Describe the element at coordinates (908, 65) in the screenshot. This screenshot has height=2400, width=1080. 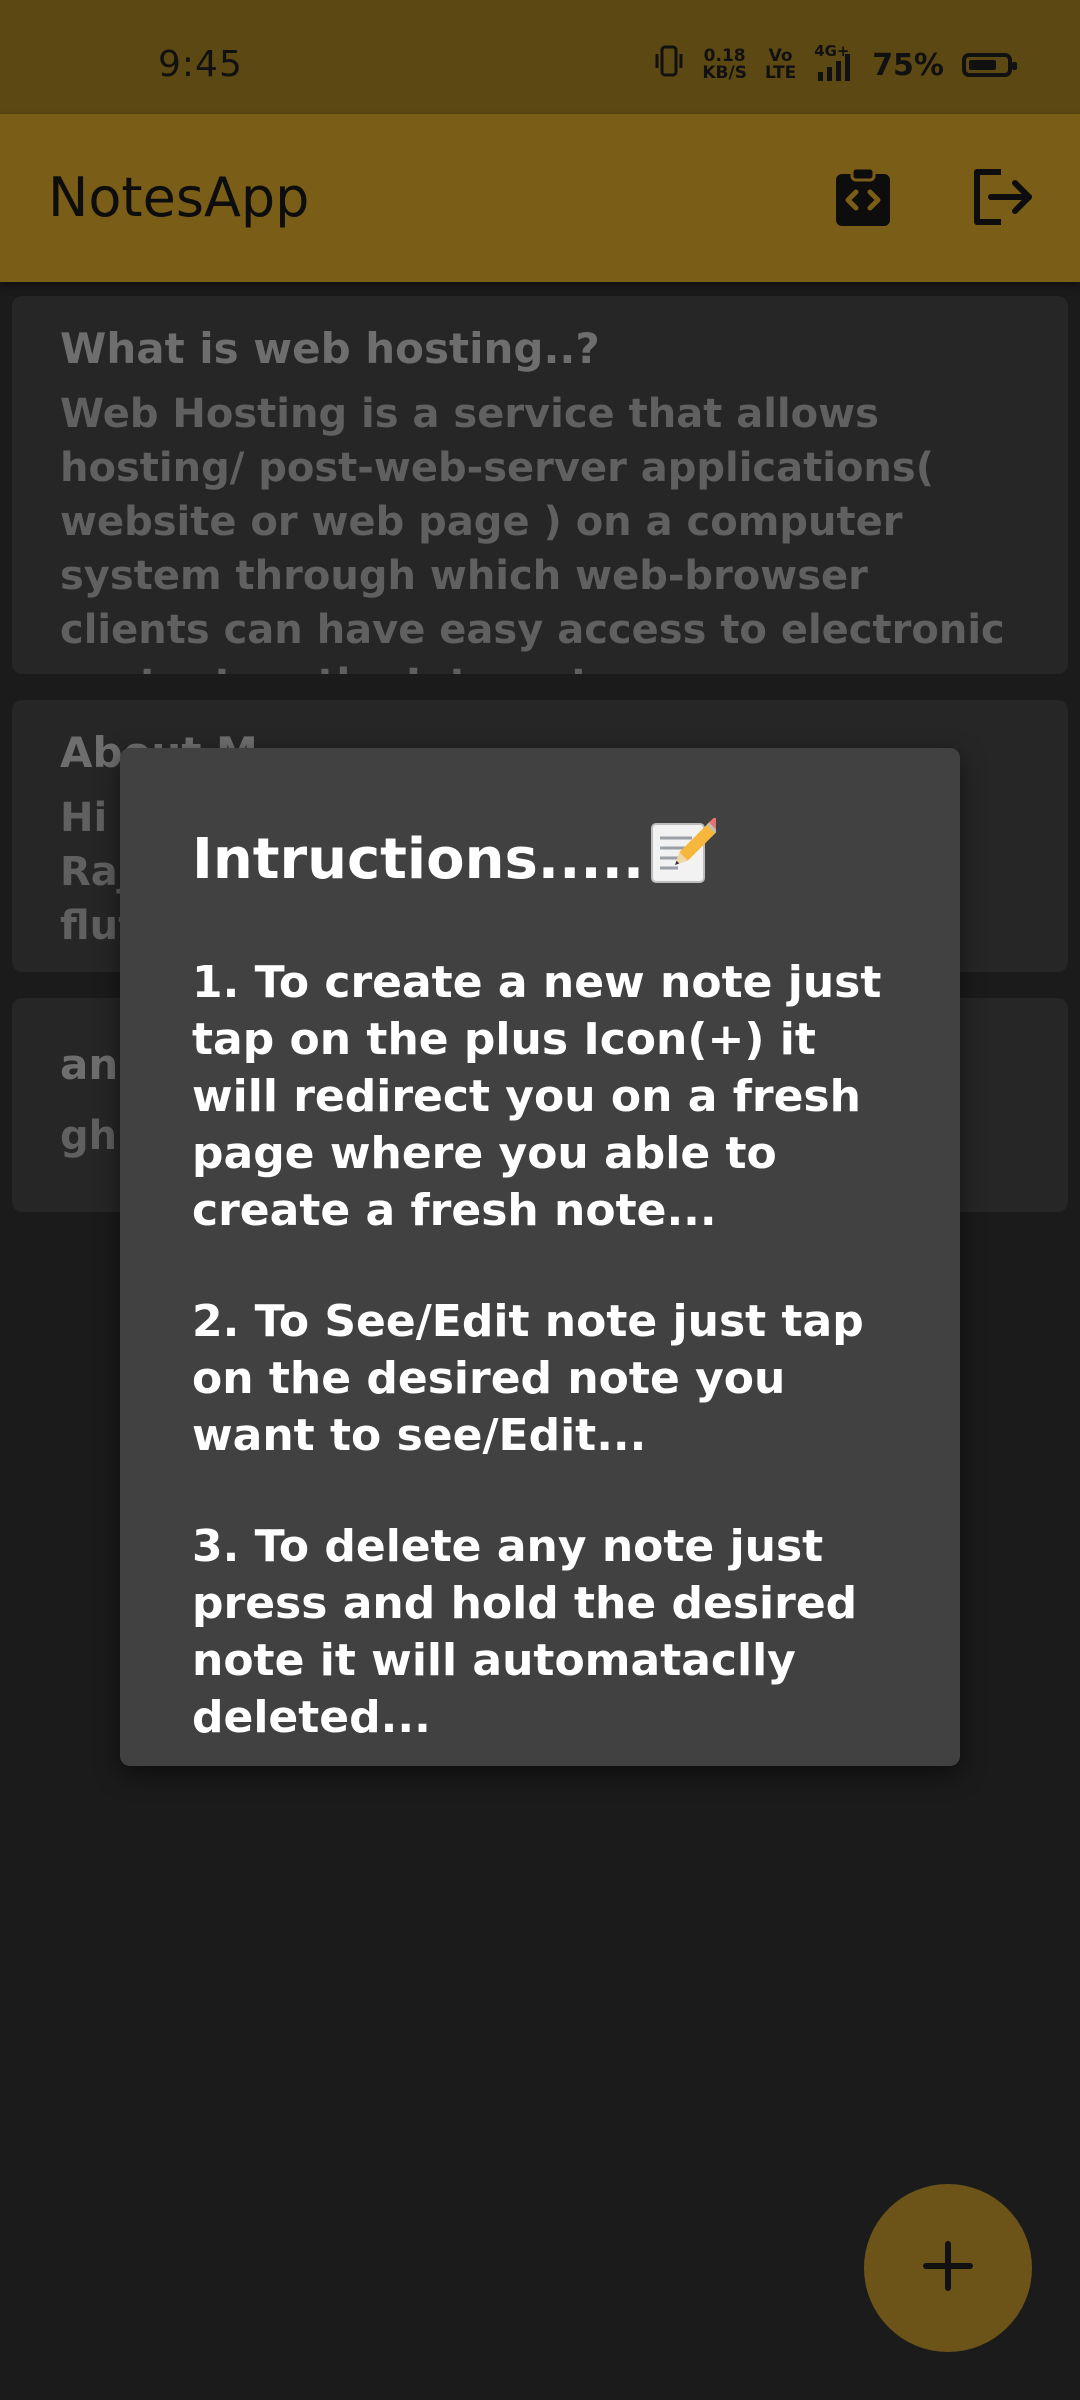
I see `battery-percent: 75%` at that location.